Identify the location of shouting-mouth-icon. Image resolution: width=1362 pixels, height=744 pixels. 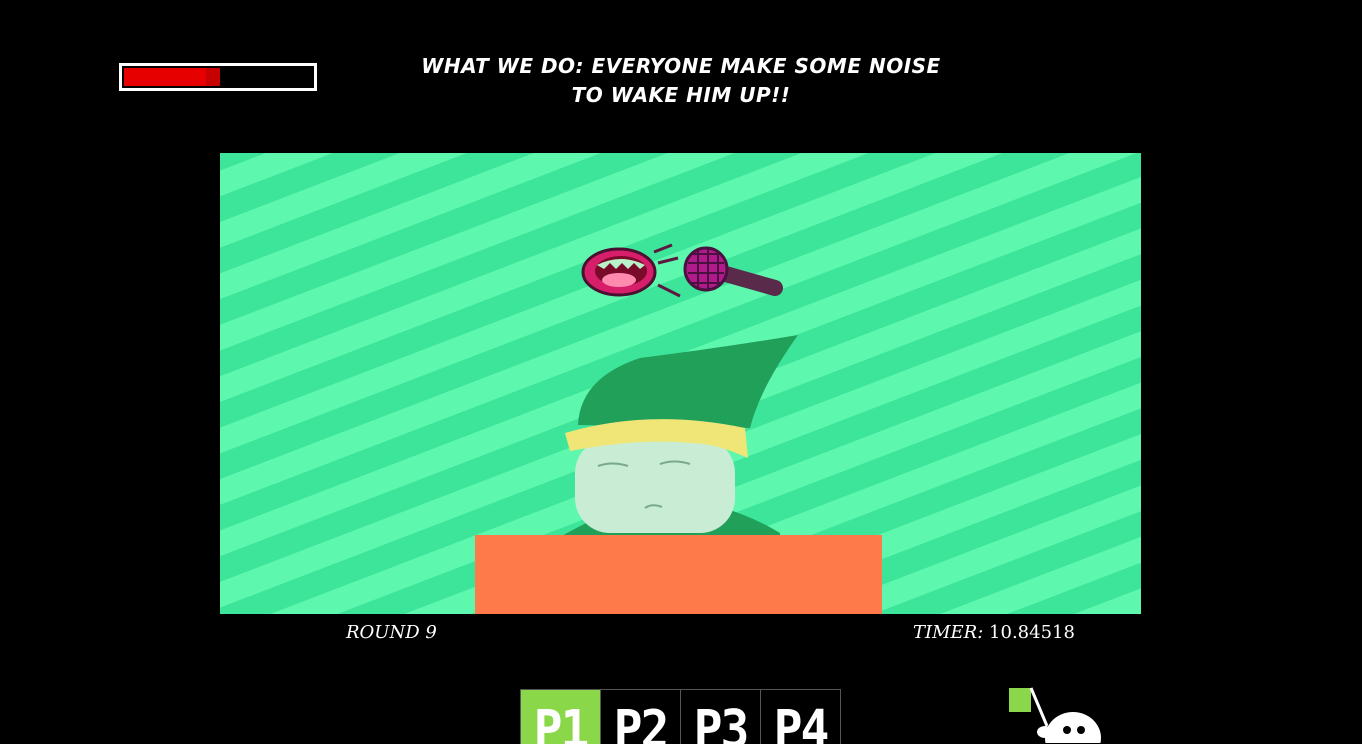
(631, 270).